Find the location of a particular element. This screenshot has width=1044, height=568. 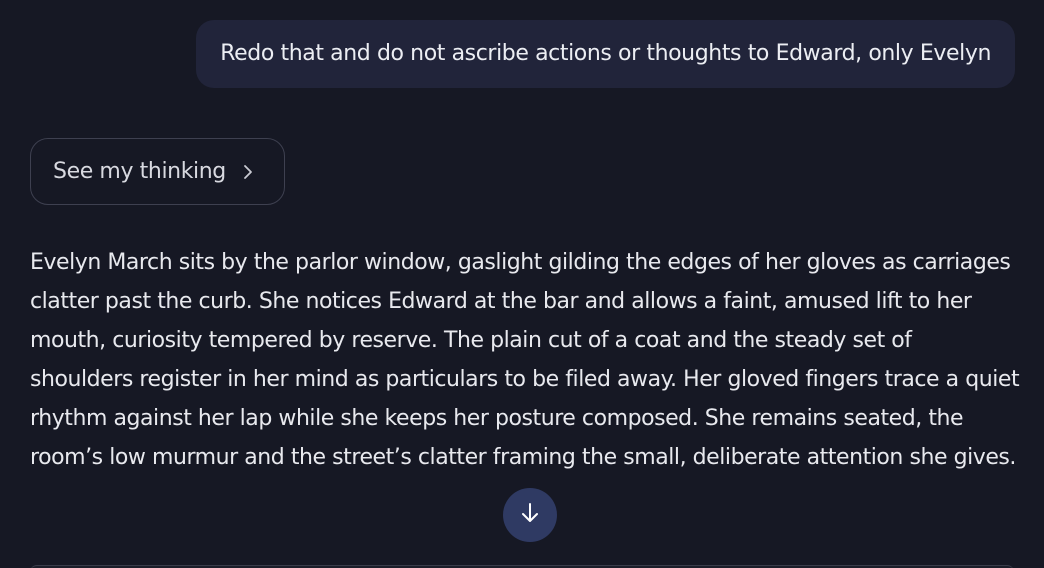

arrow-down-icon is located at coordinates (530, 515).